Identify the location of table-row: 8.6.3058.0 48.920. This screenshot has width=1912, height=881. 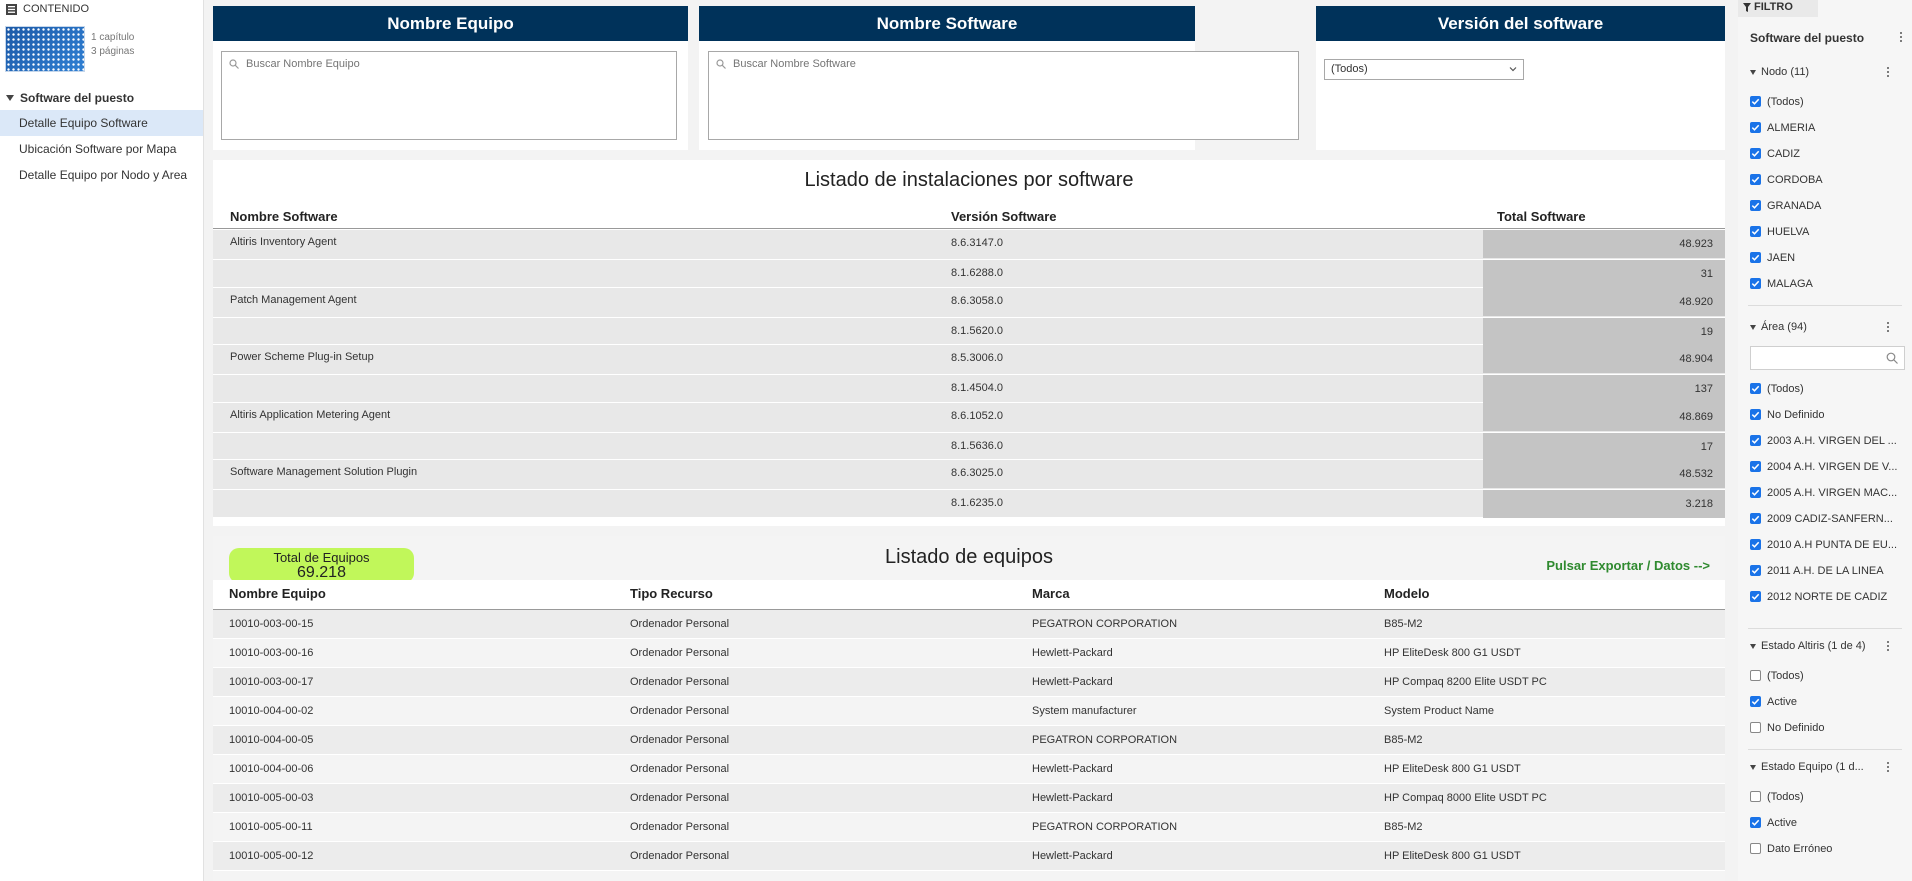
(969, 302).